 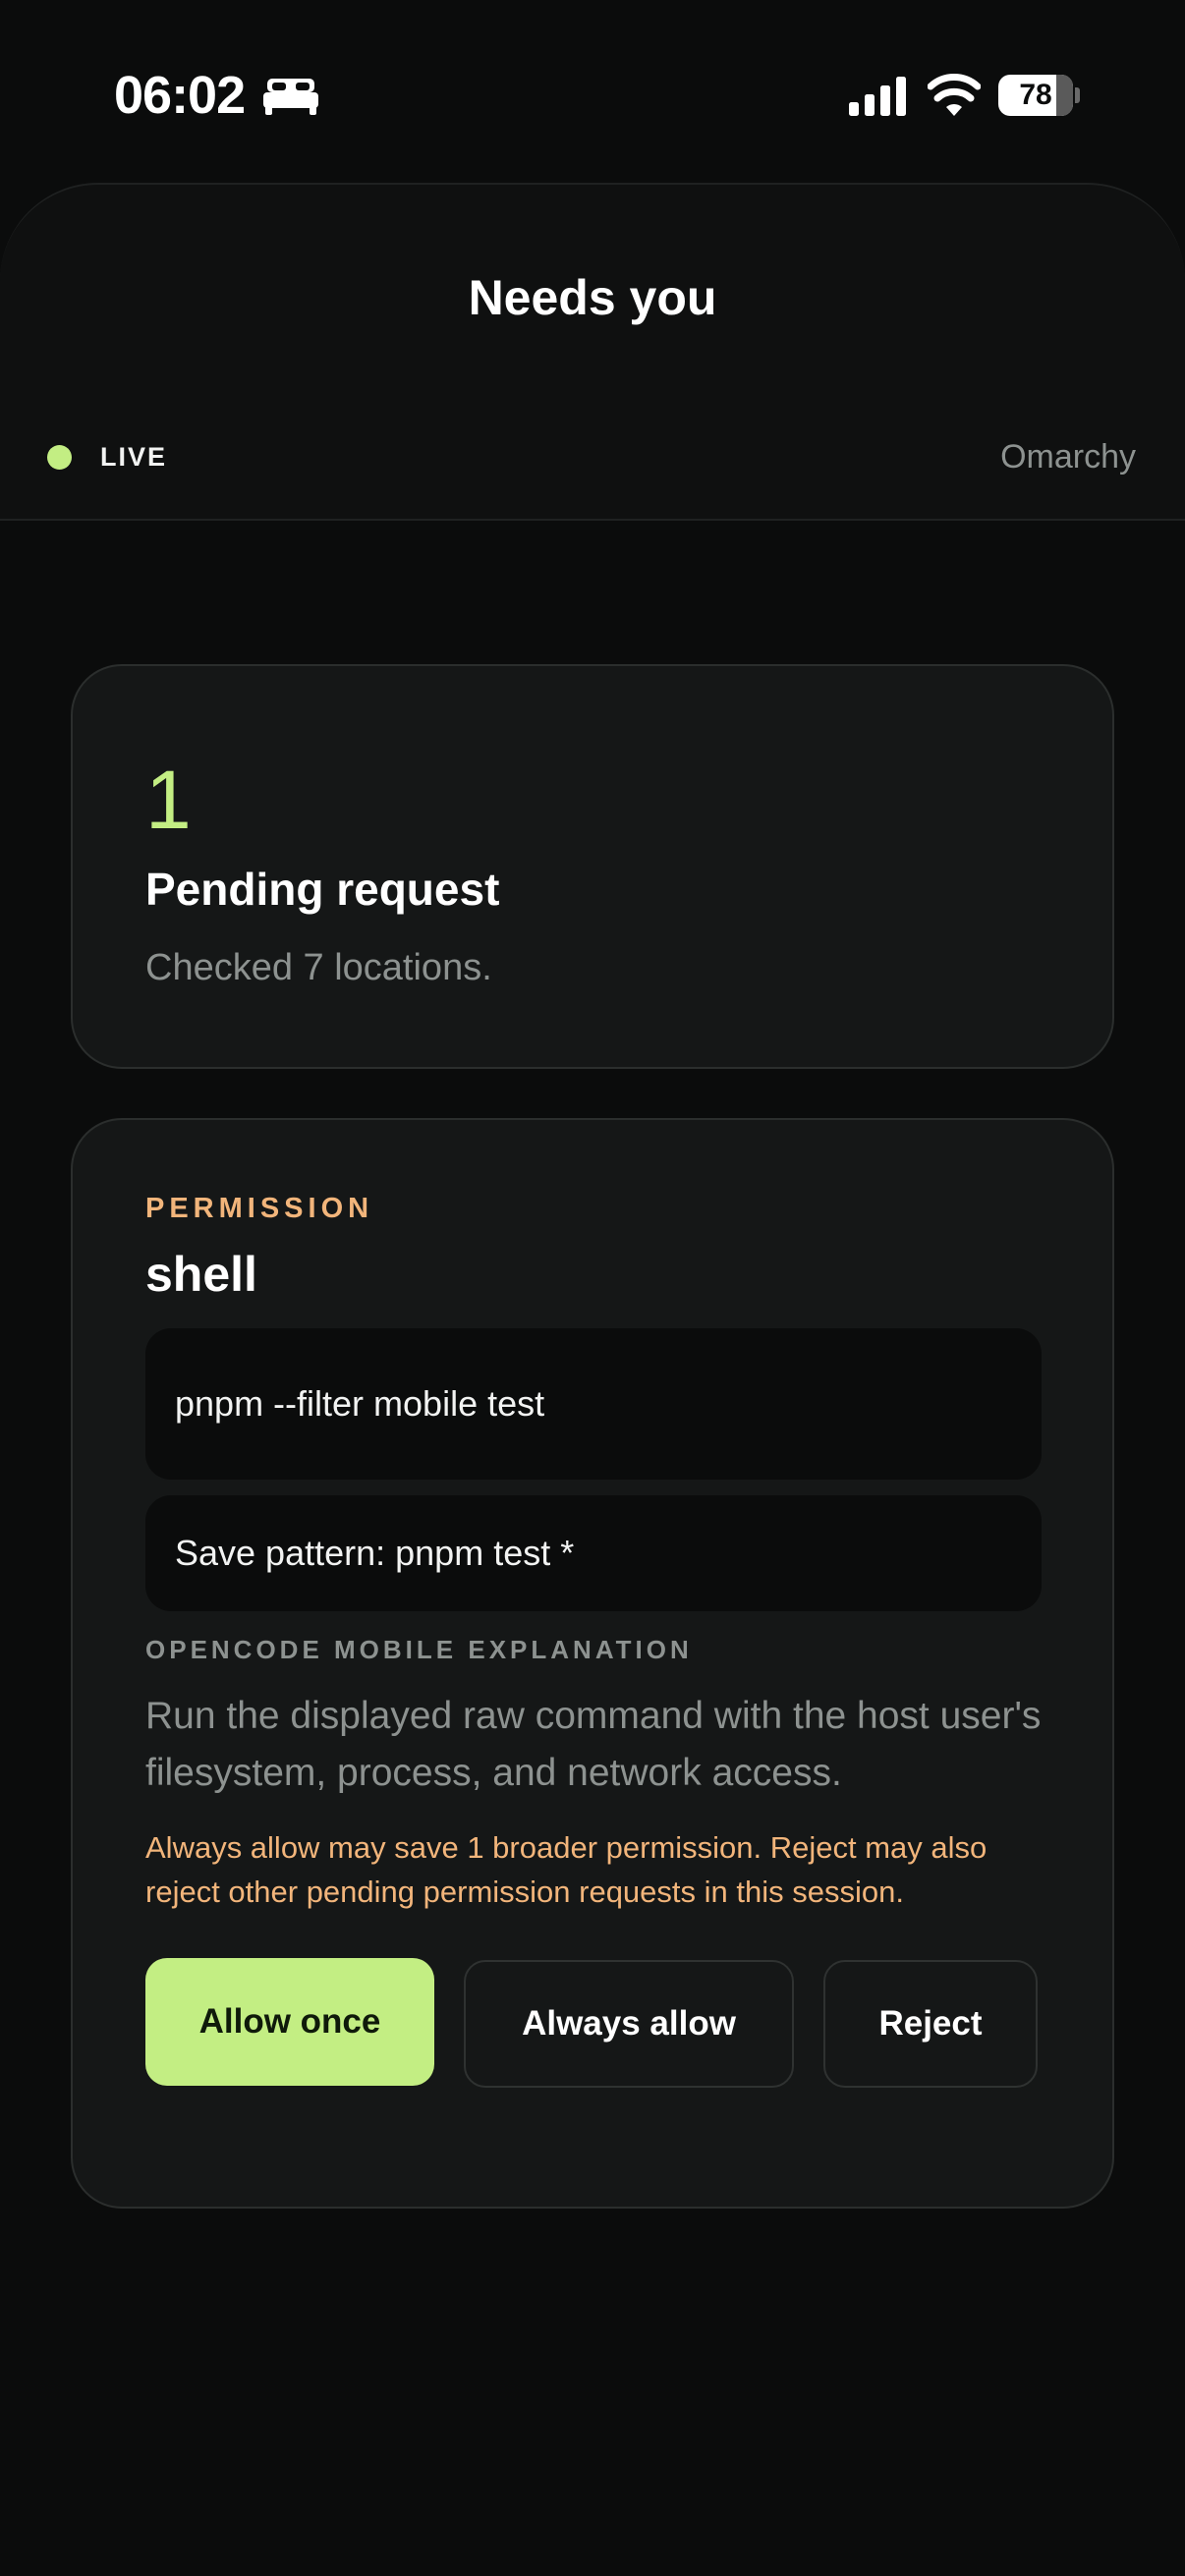 I want to click on live-status-label: LIVE, so click(x=134, y=457).